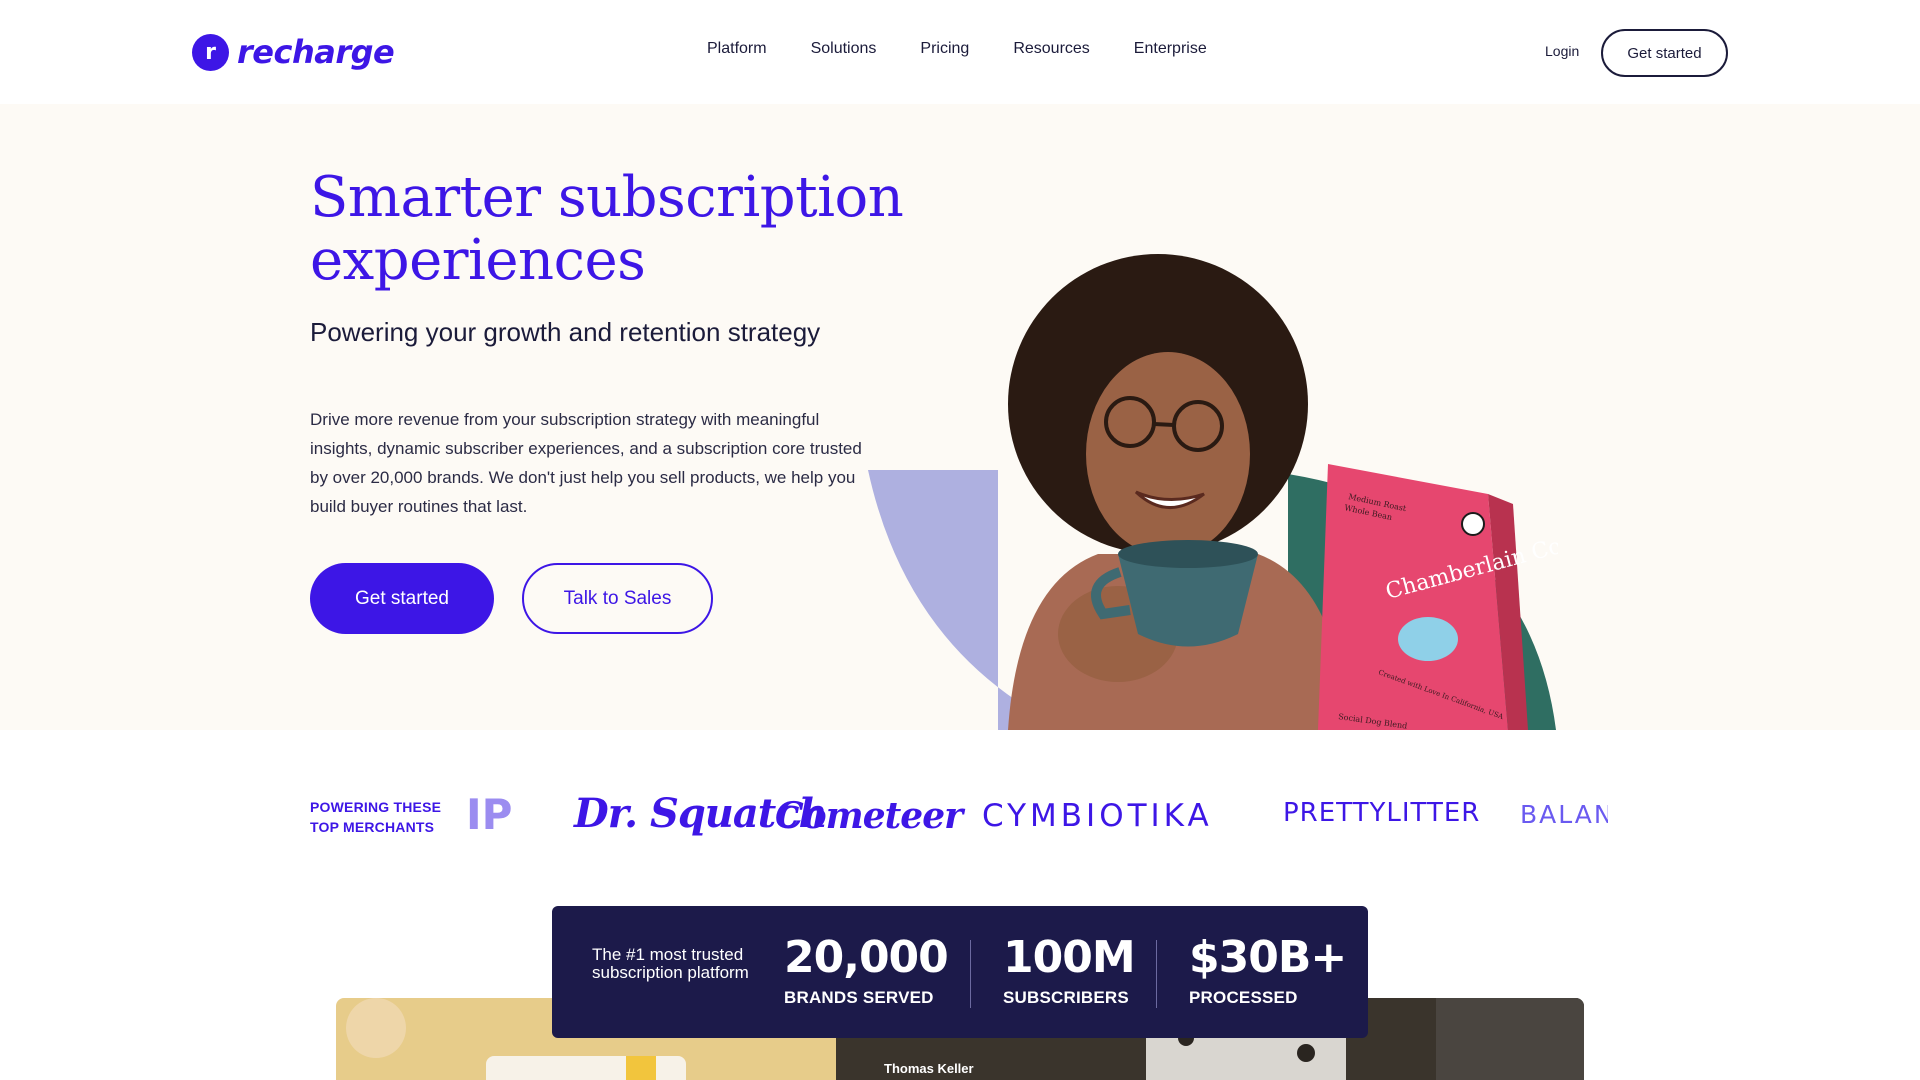 The width and height of the screenshot is (1920, 1080). I want to click on merchants-label: POWERING THESE TOP MERCHANTS, so click(376, 817).